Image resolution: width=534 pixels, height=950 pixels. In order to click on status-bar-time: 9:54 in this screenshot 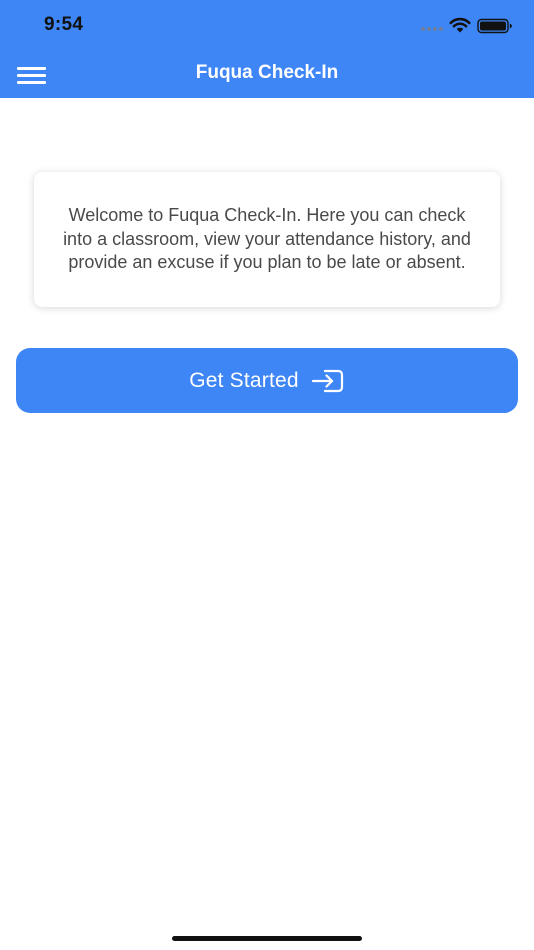, I will do `click(64, 24)`.